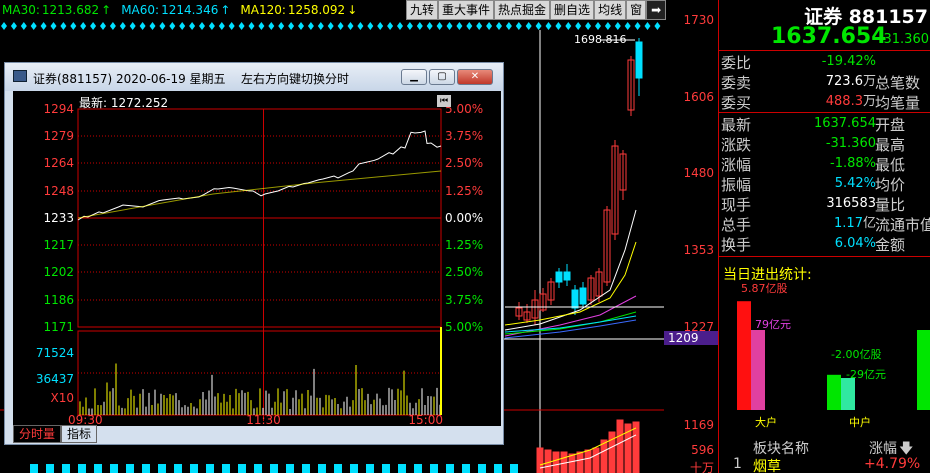  What do you see at coordinates (79, 434) in the screenshot?
I see `tab-indicator: 指标` at bounding box center [79, 434].